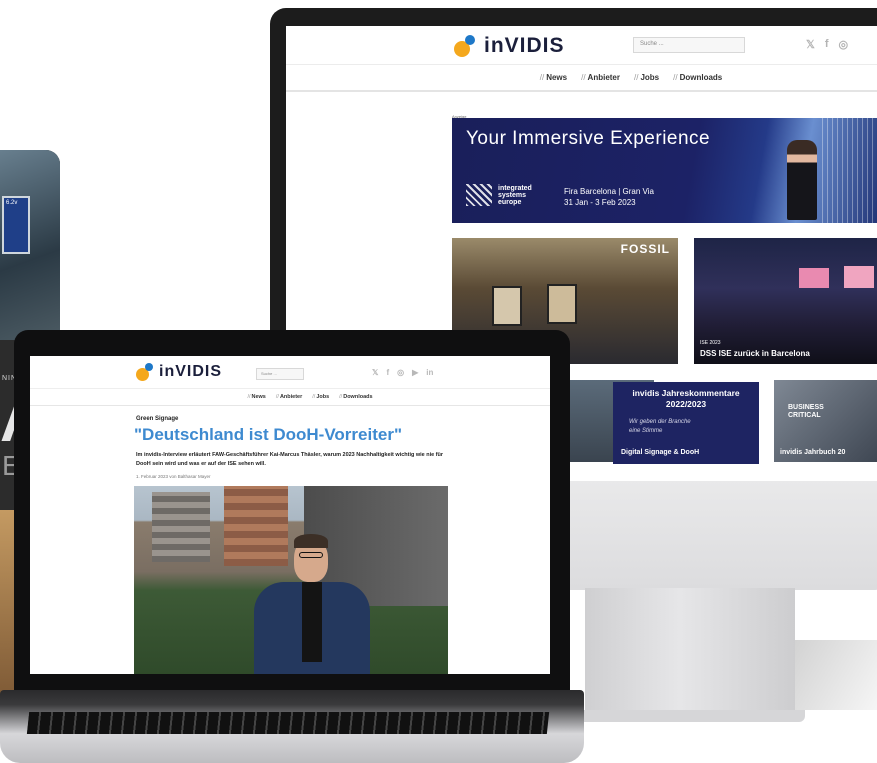 Image resolution: width=877 pixels, height=763 pixels. Describe the element at coordinates (311, 555) in the screenshot. I see `photo-person-glasses` at that location.